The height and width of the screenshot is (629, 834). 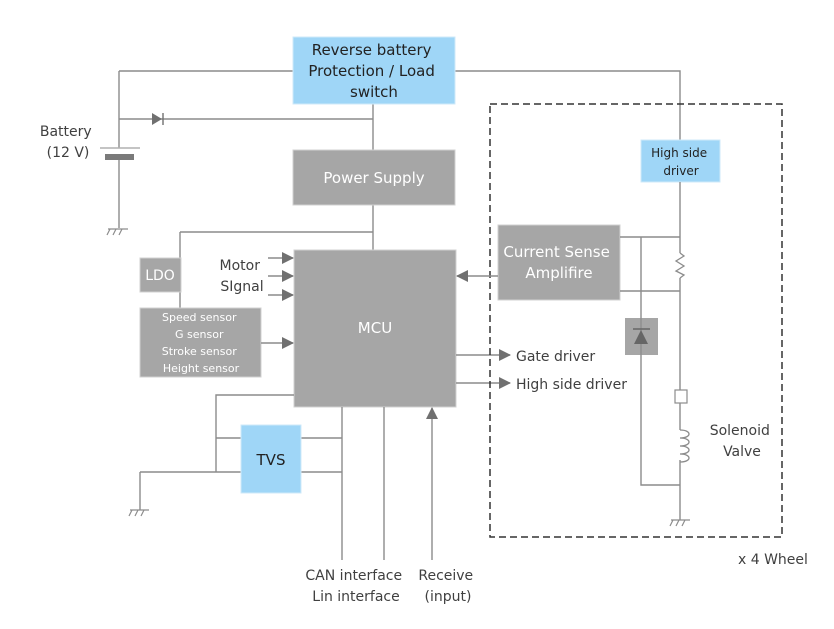 I want to click on power-supply-label: Power Supply, so click(x=373, y=178).